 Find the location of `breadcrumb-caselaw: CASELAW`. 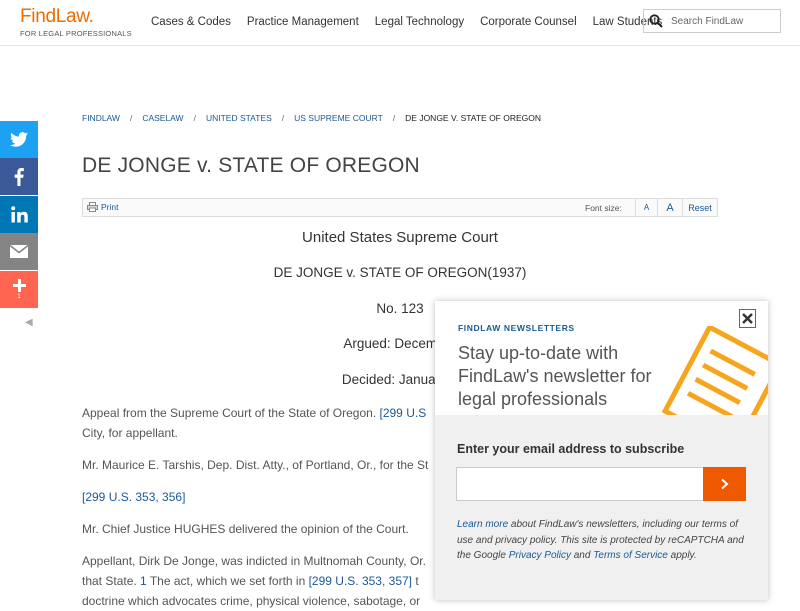

breadcrumb-caselaw: CASELAW is located at coordinates (162, 118).